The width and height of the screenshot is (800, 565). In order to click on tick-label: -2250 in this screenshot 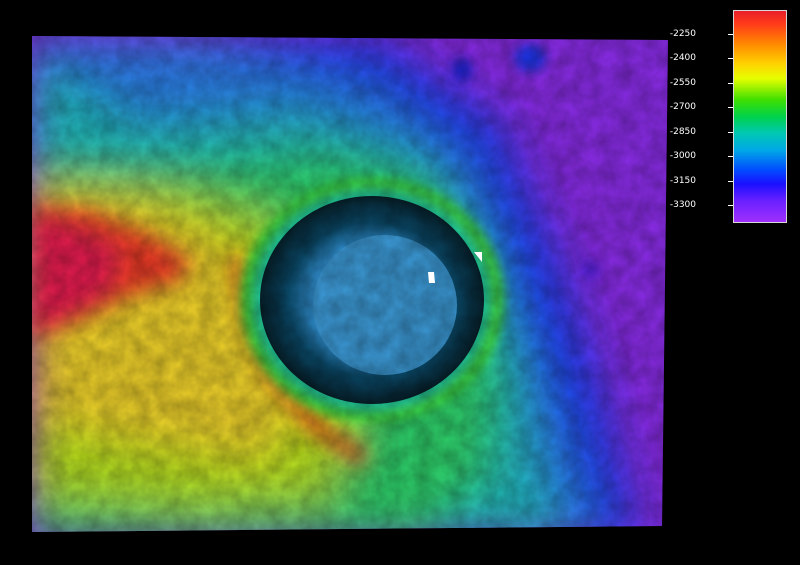, I will do `click(682, 34)`.